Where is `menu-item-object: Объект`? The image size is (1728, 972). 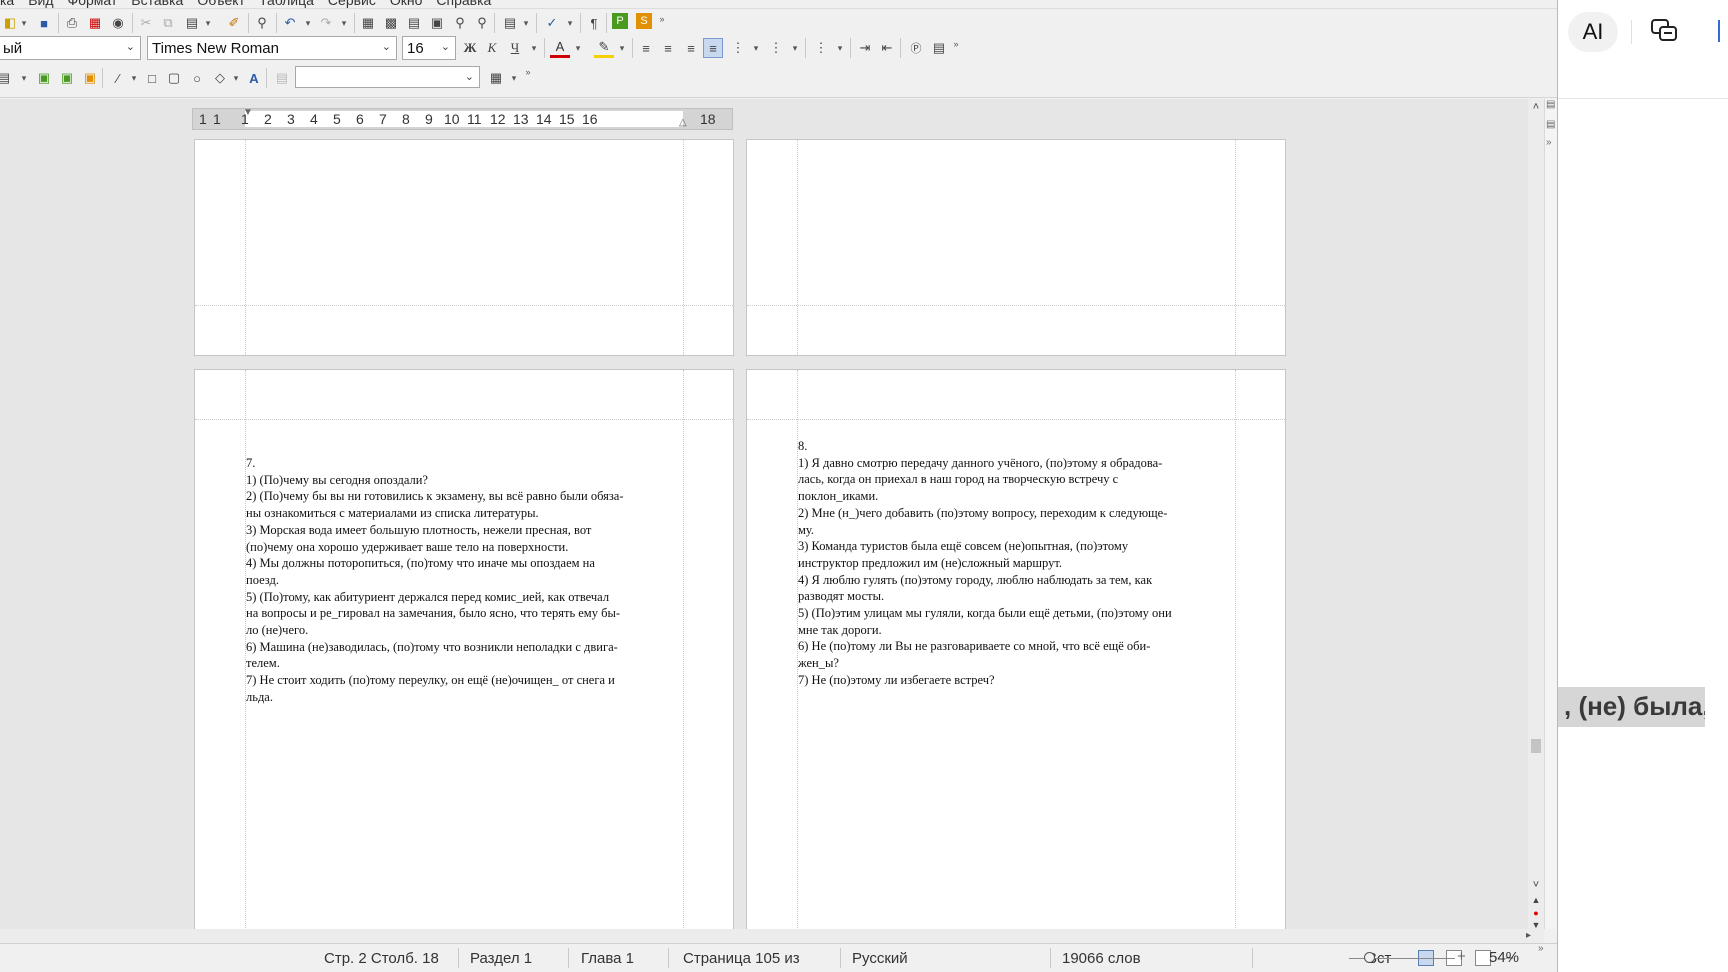 menu-item-object: Объект is located at coordinates (221, 4).